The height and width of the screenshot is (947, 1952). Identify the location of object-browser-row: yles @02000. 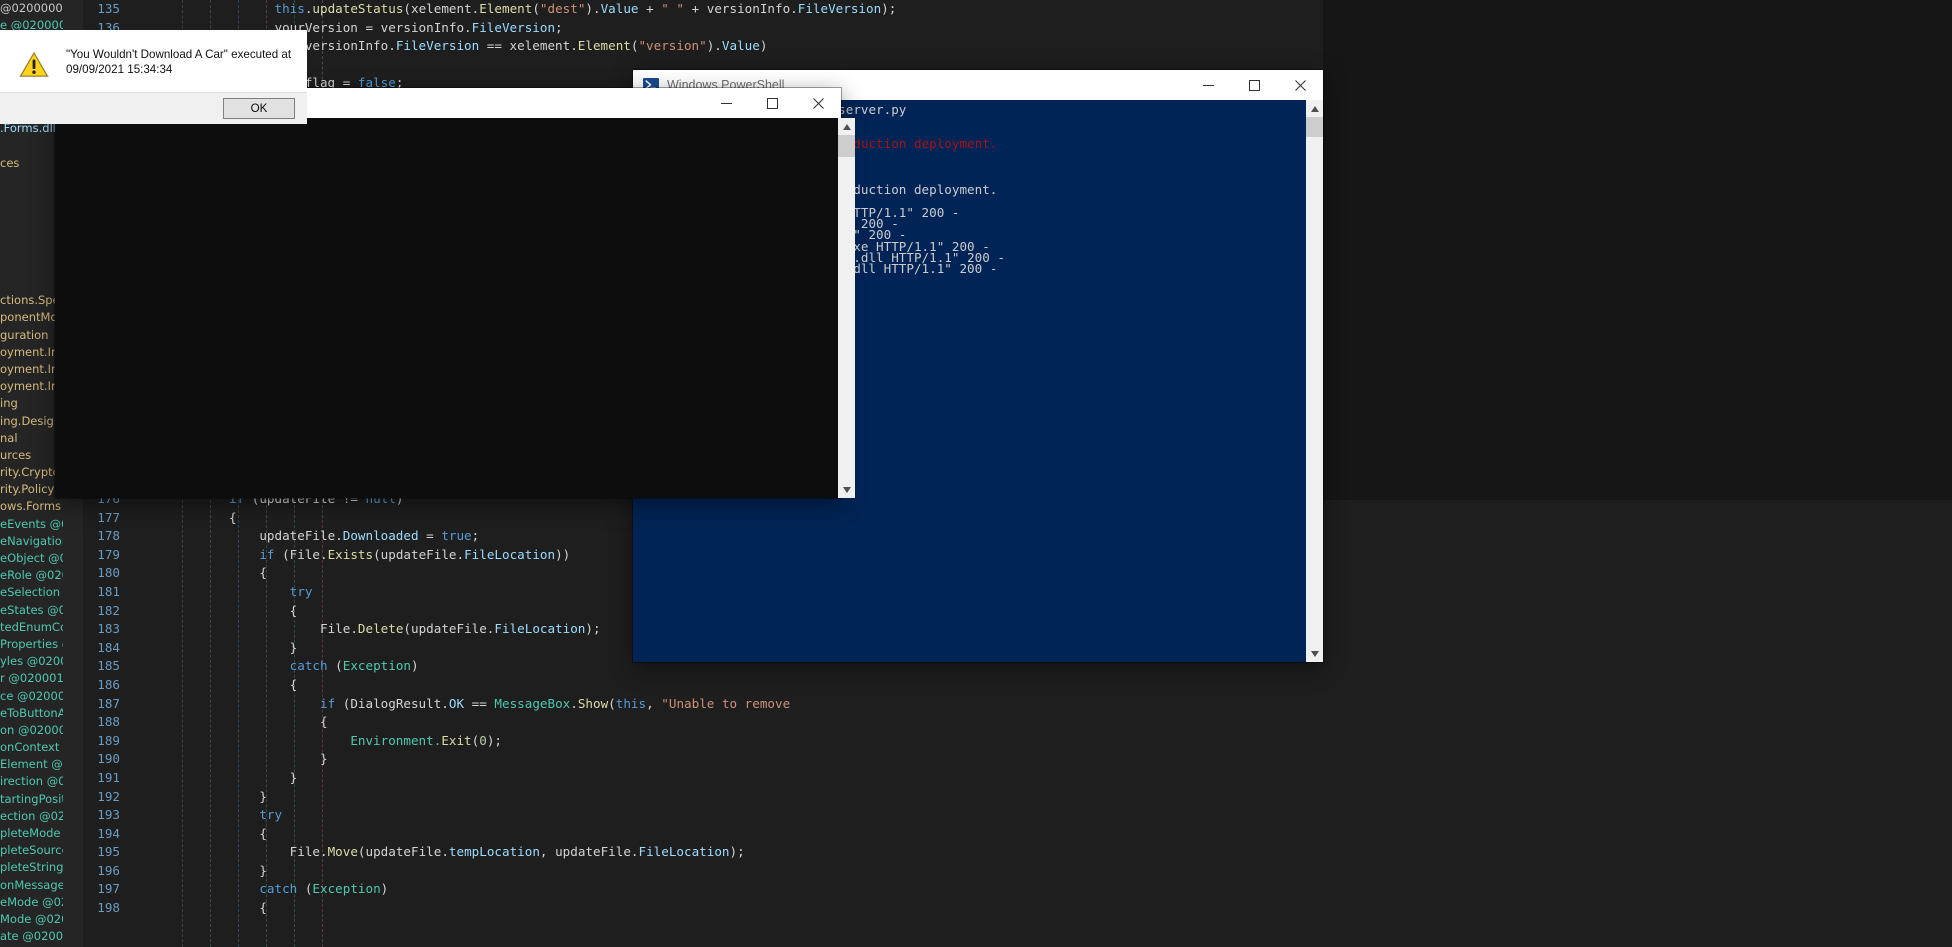
(31, 661).